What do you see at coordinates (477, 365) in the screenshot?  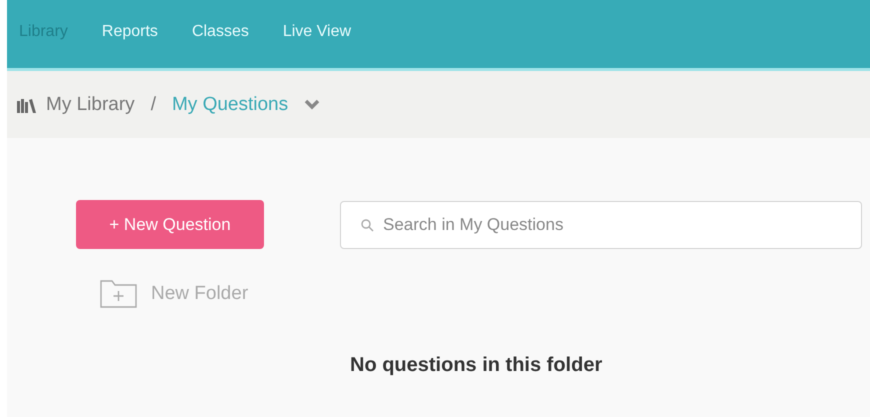 I see `empty-message: No questions in this folder` at bounding box center [477, 365].